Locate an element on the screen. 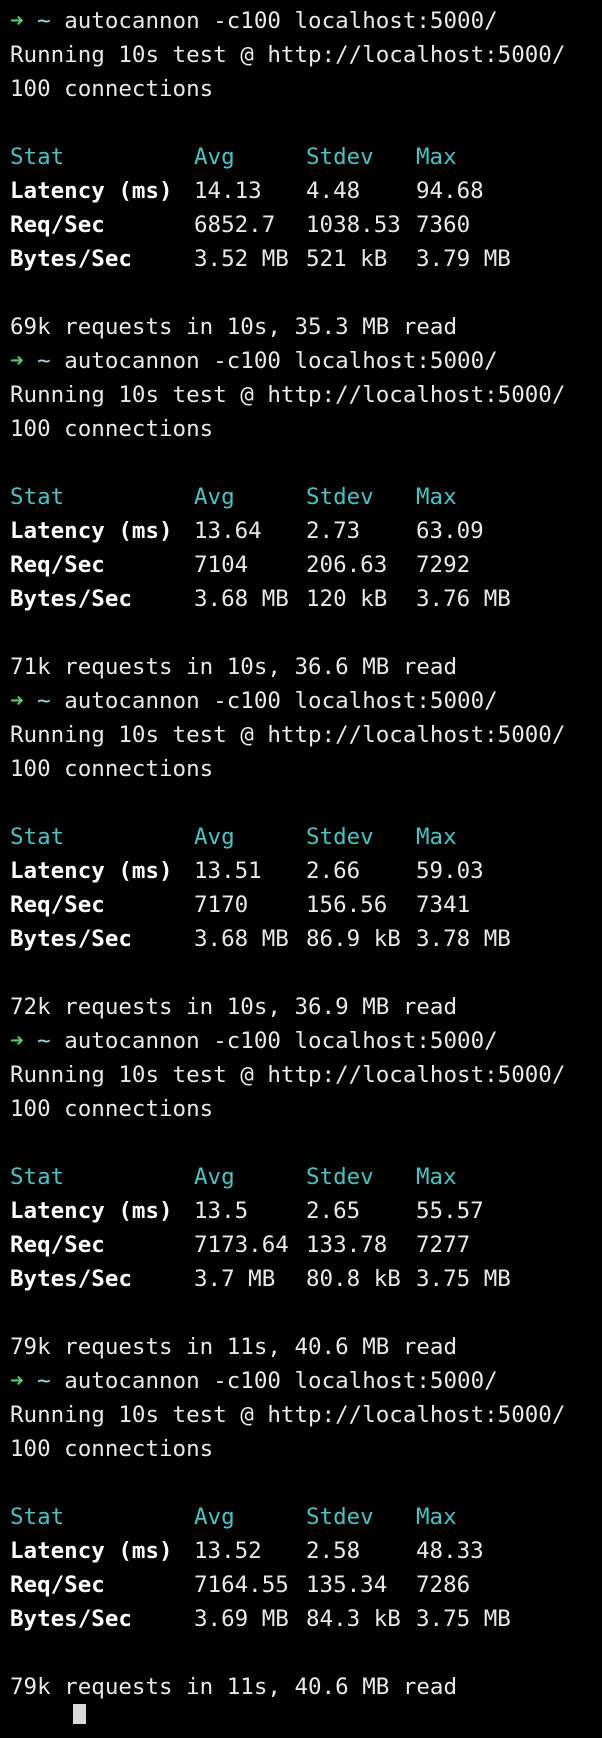 The height and width of the screenshot is (1738, 602). stats-row: Req/Sec 7173.64 133.78 7277 is located at coordinates (306, 1245).